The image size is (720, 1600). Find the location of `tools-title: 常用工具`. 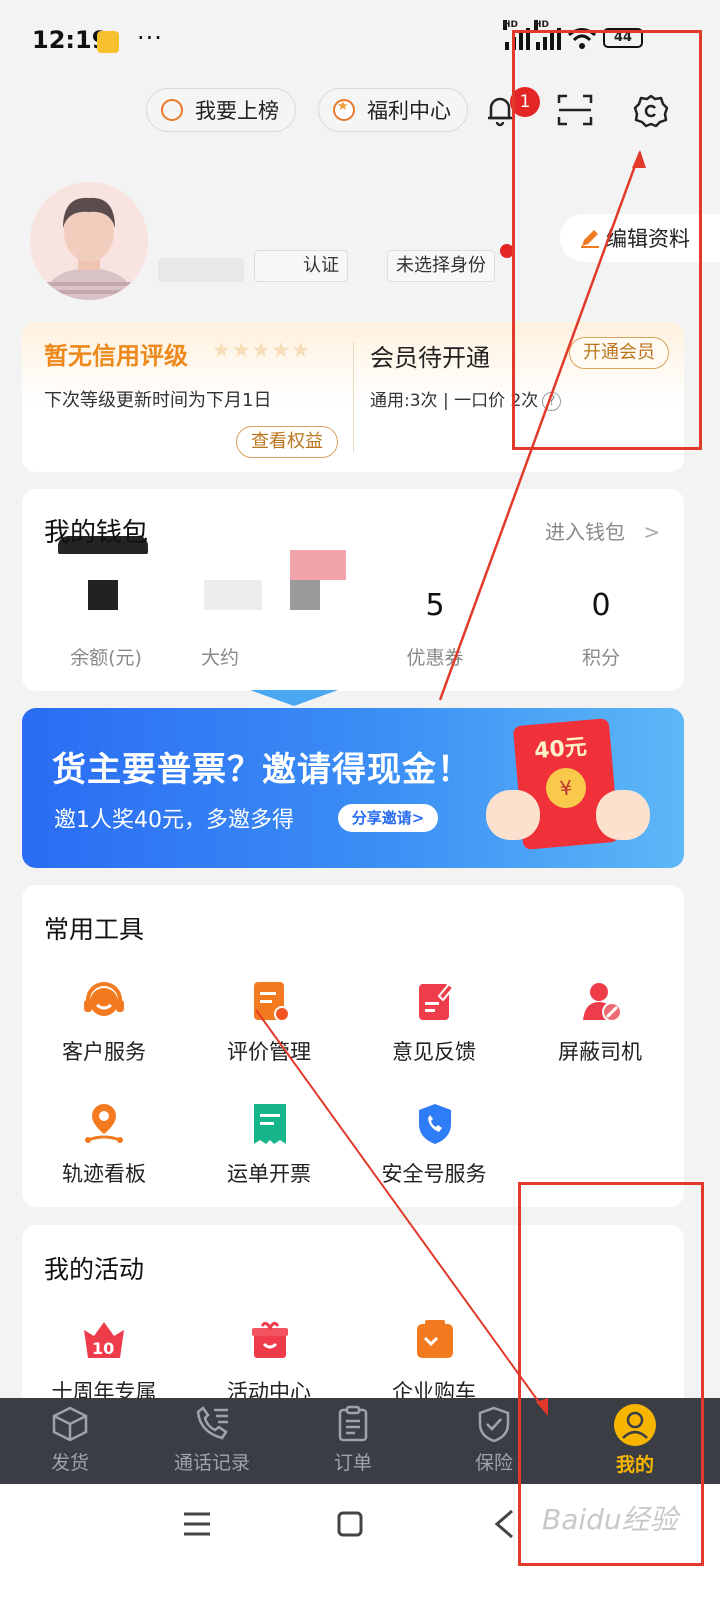

tools-title: 常用工具 is located at coordinates (94, 929).